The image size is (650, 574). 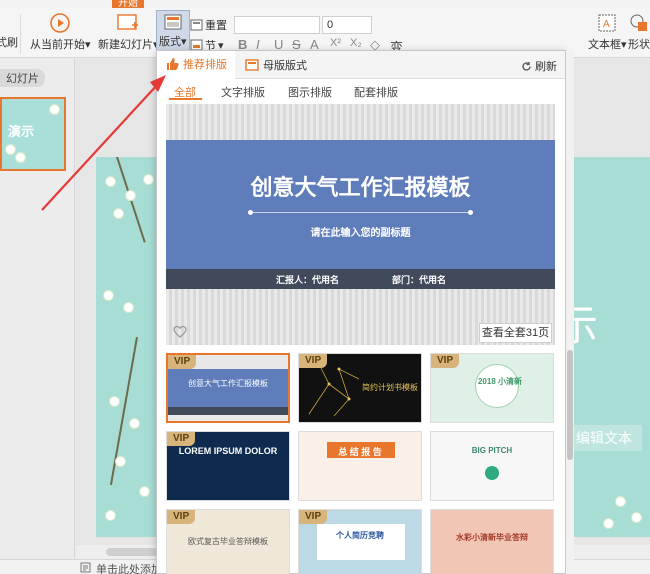 What do you see at coordinates (492, 473) in the screenshot?
I see `template-dot` at bounding box center [492, 473].